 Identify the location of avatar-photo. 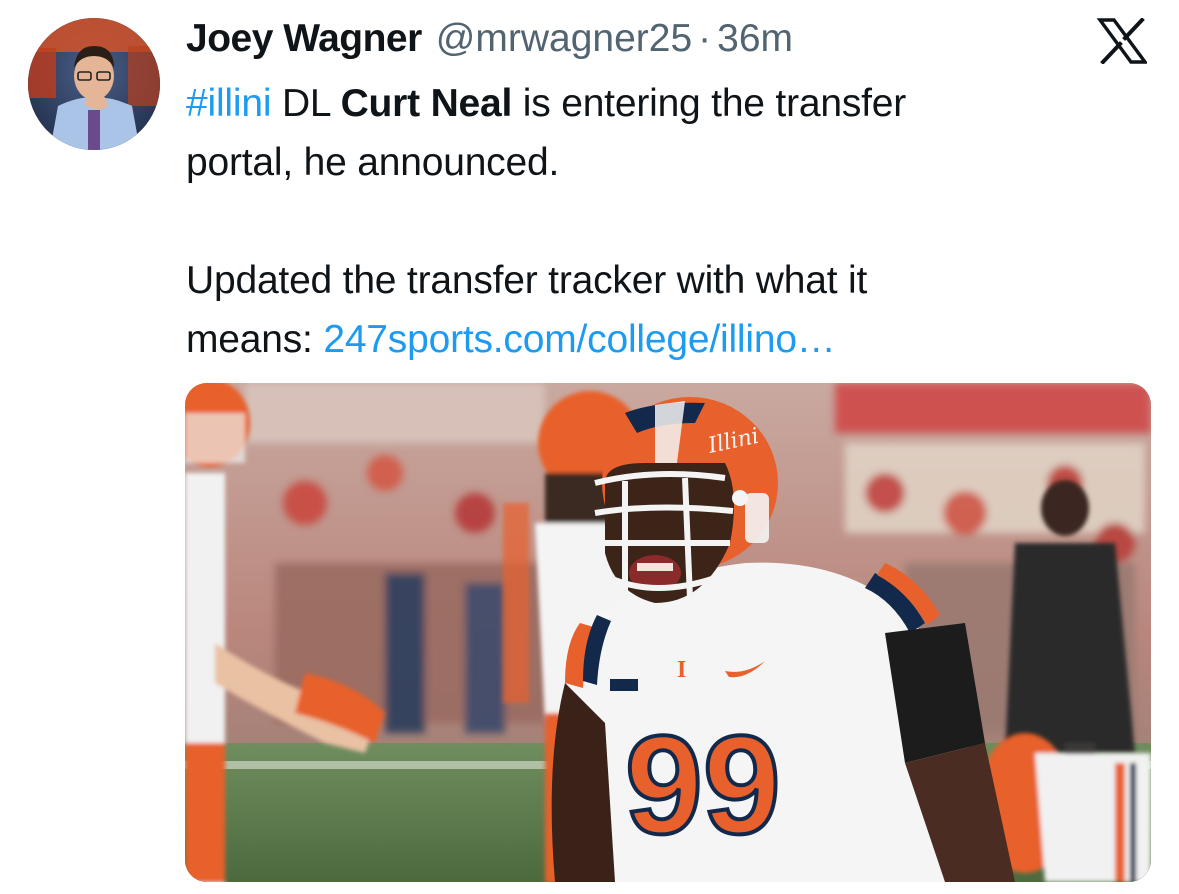
(94, 84).